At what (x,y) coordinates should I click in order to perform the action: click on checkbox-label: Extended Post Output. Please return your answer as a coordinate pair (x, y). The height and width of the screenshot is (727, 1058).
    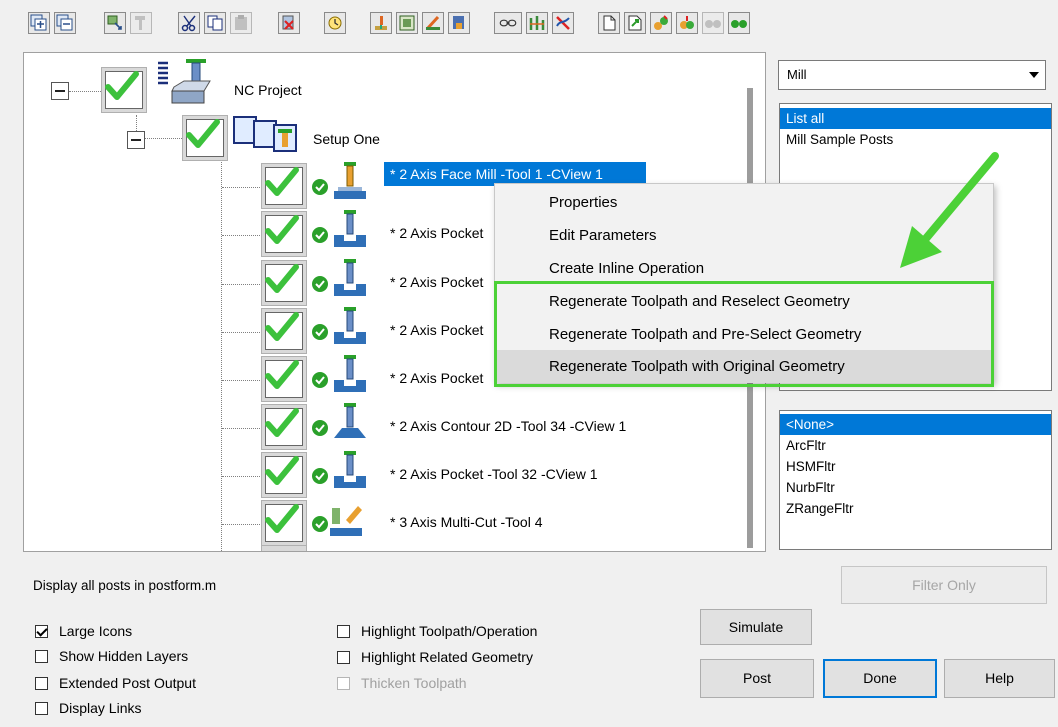
    Looking at the image, I should click on (127, 683).